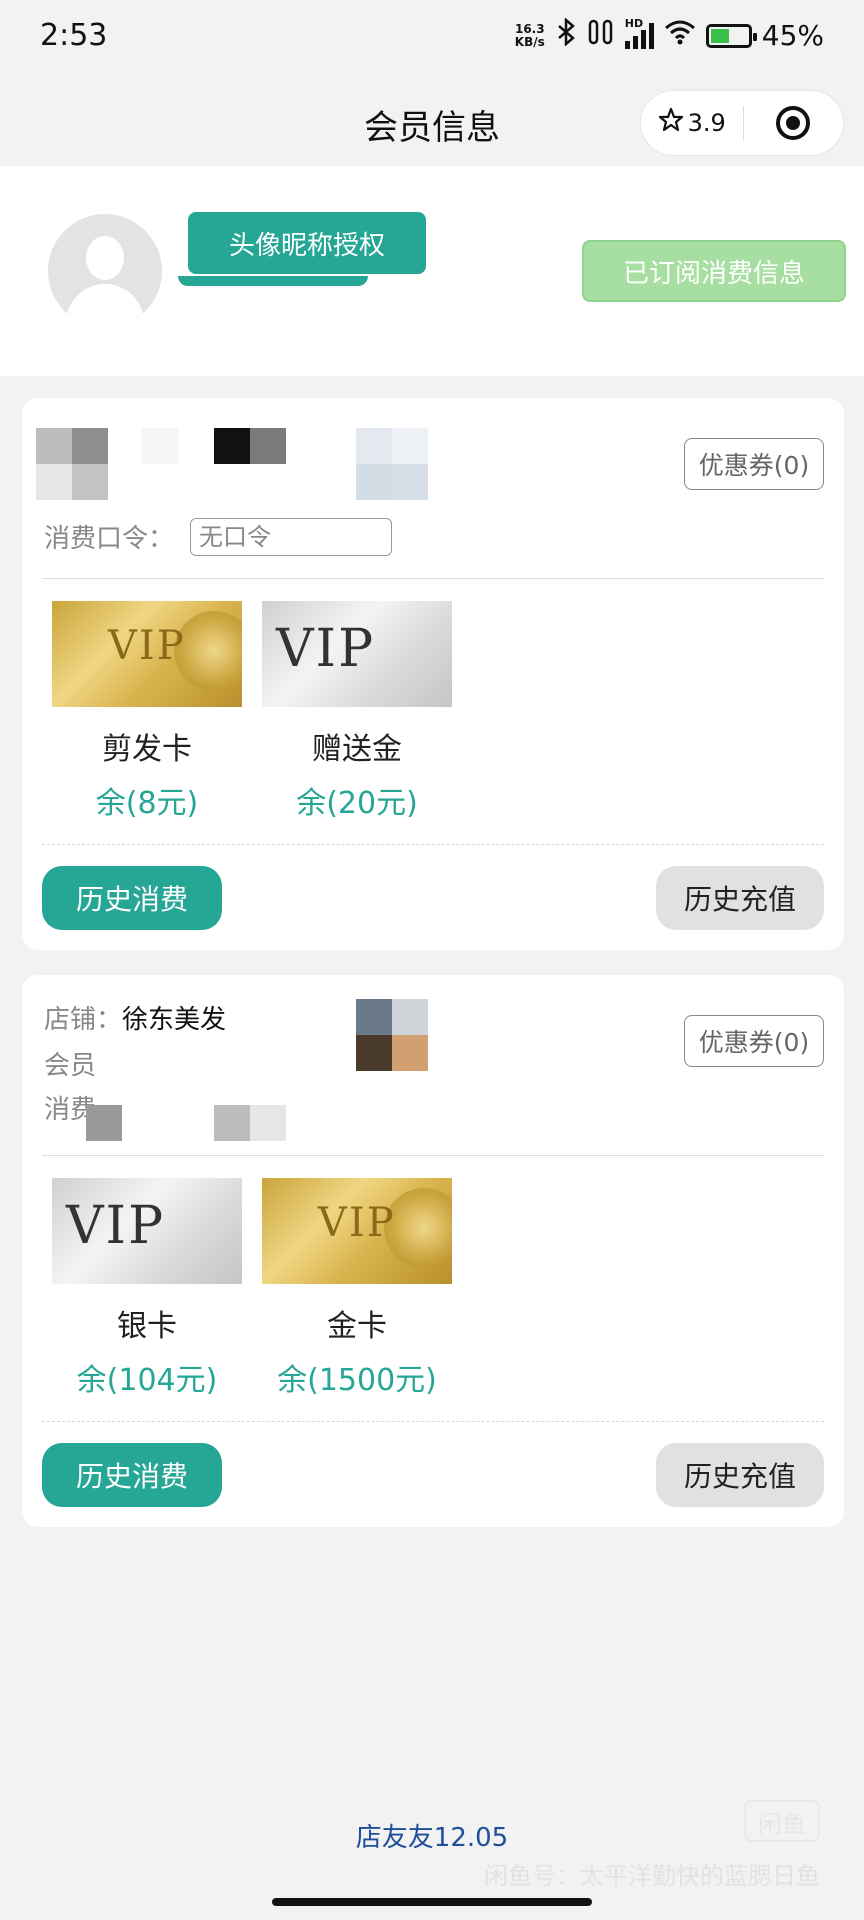 The width and height of the screenshot is (864, 1920). I want to click on rating-button: 3.9, so click(692, 123).